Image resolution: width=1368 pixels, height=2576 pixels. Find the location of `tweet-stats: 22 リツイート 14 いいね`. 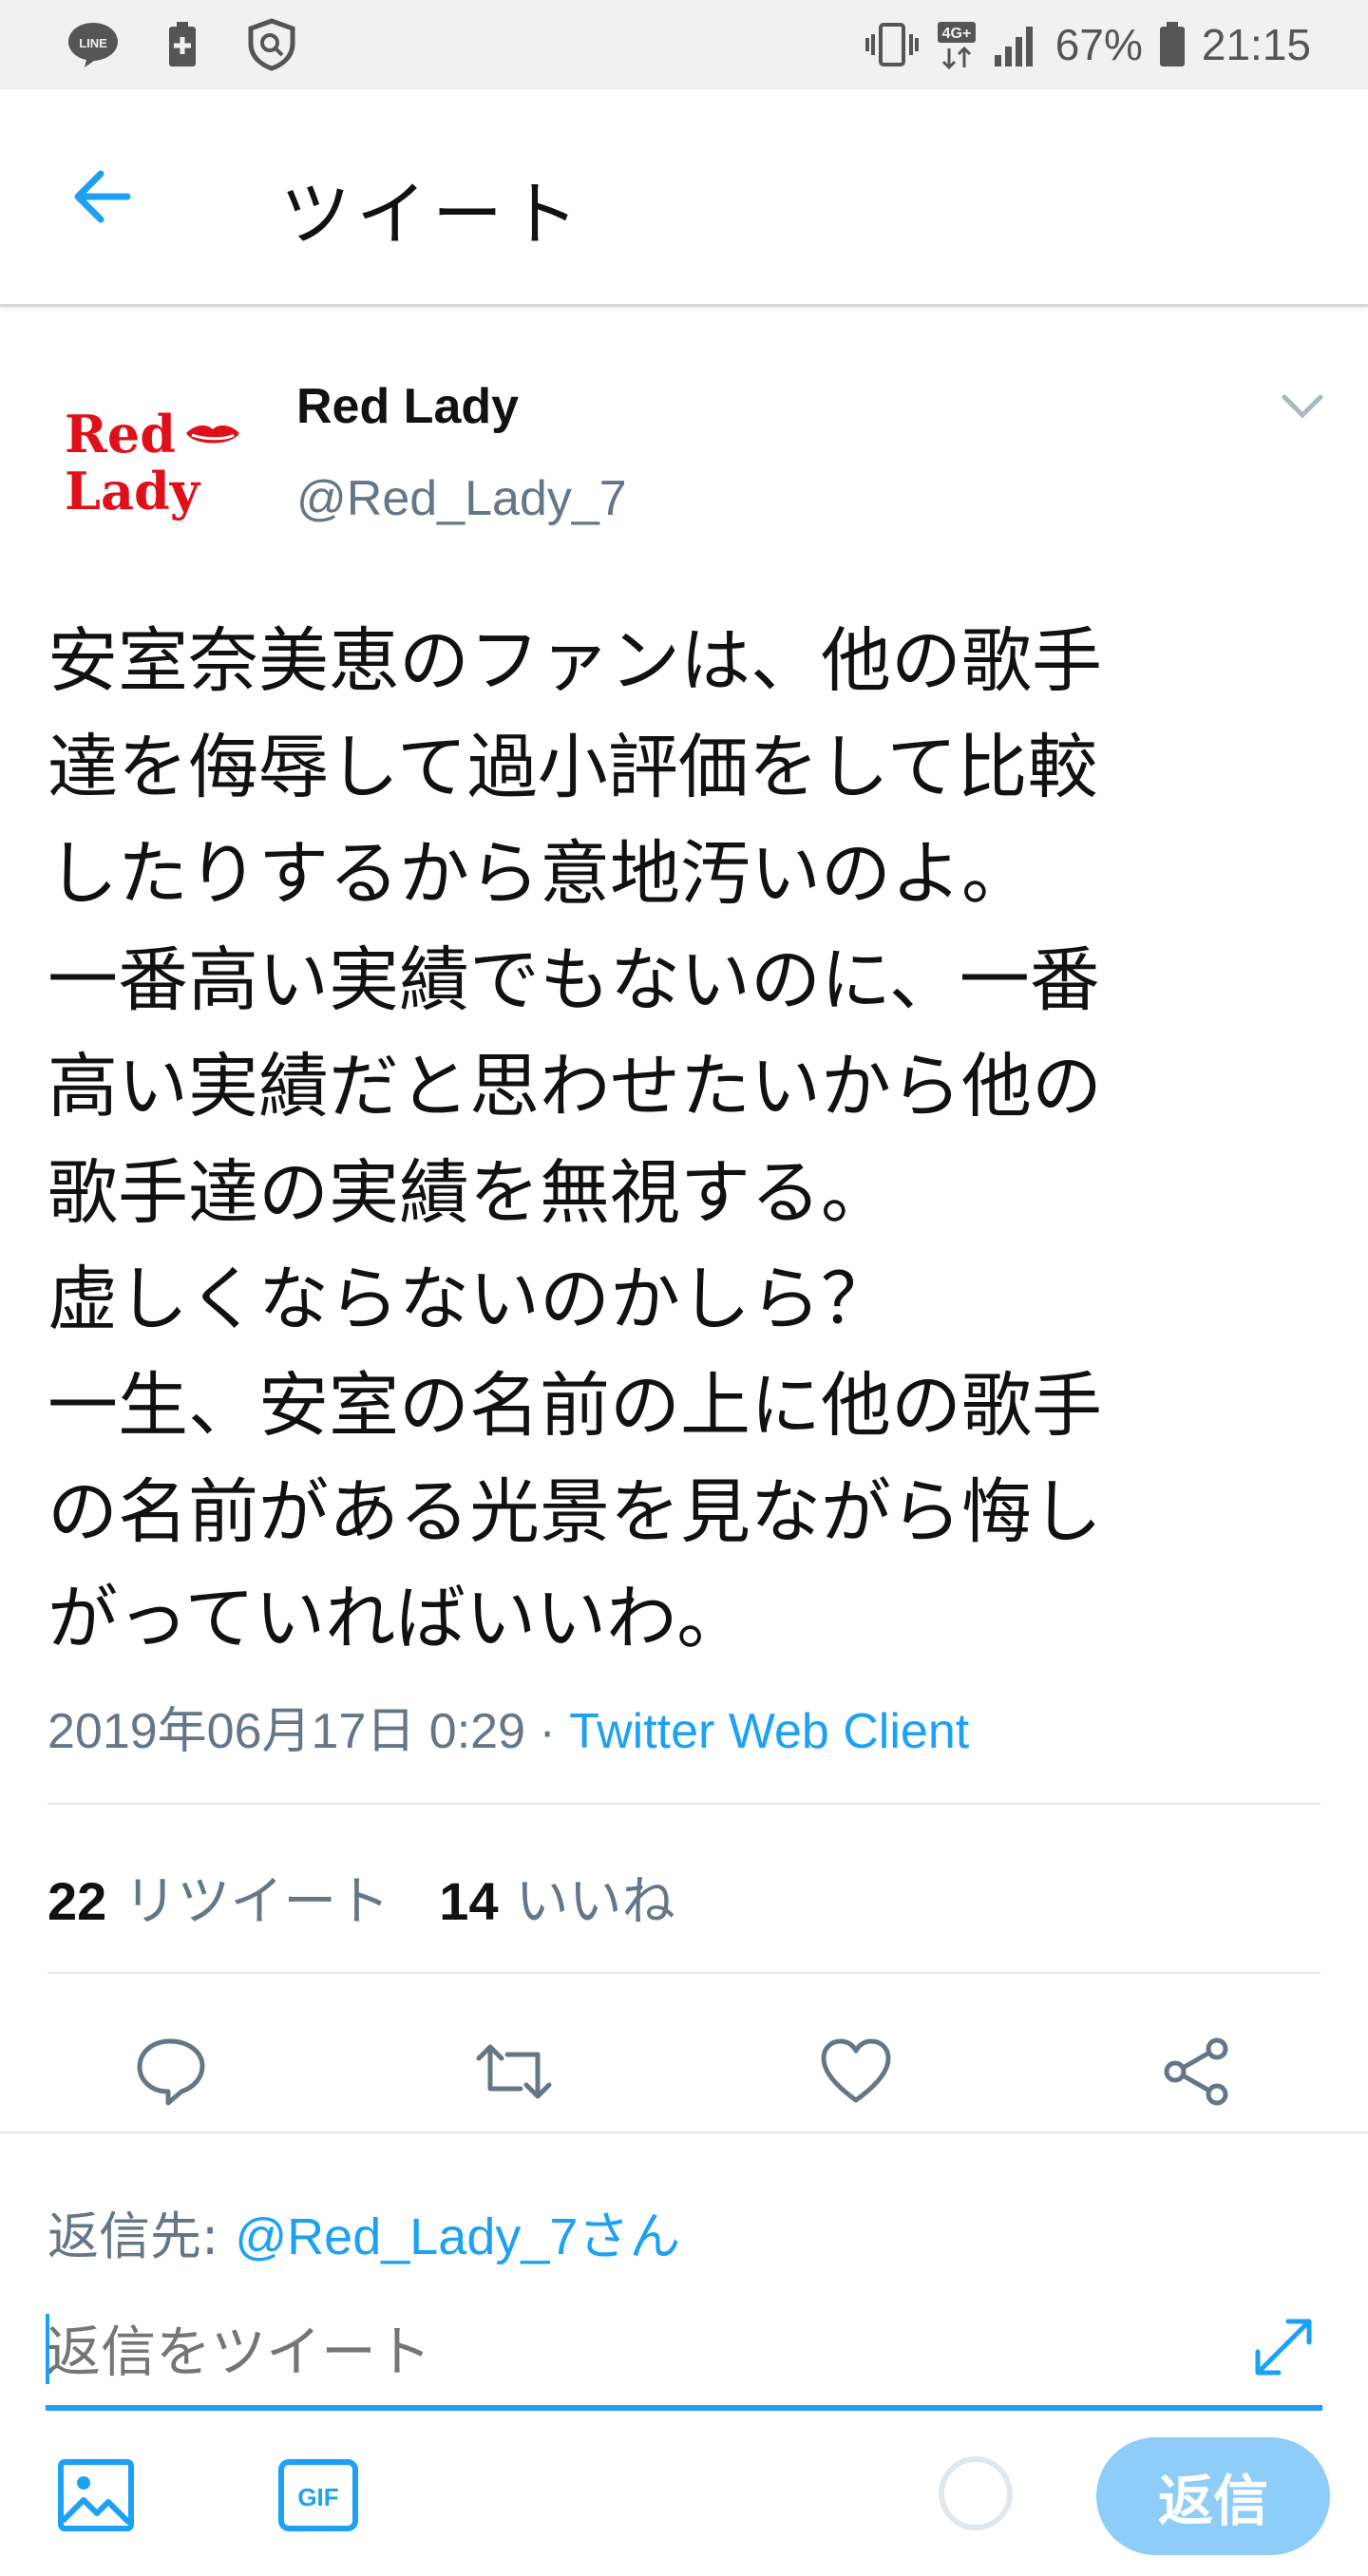

tweet-stats: 22 リツイート 14 いいね is located at coordinates (361, 1897).